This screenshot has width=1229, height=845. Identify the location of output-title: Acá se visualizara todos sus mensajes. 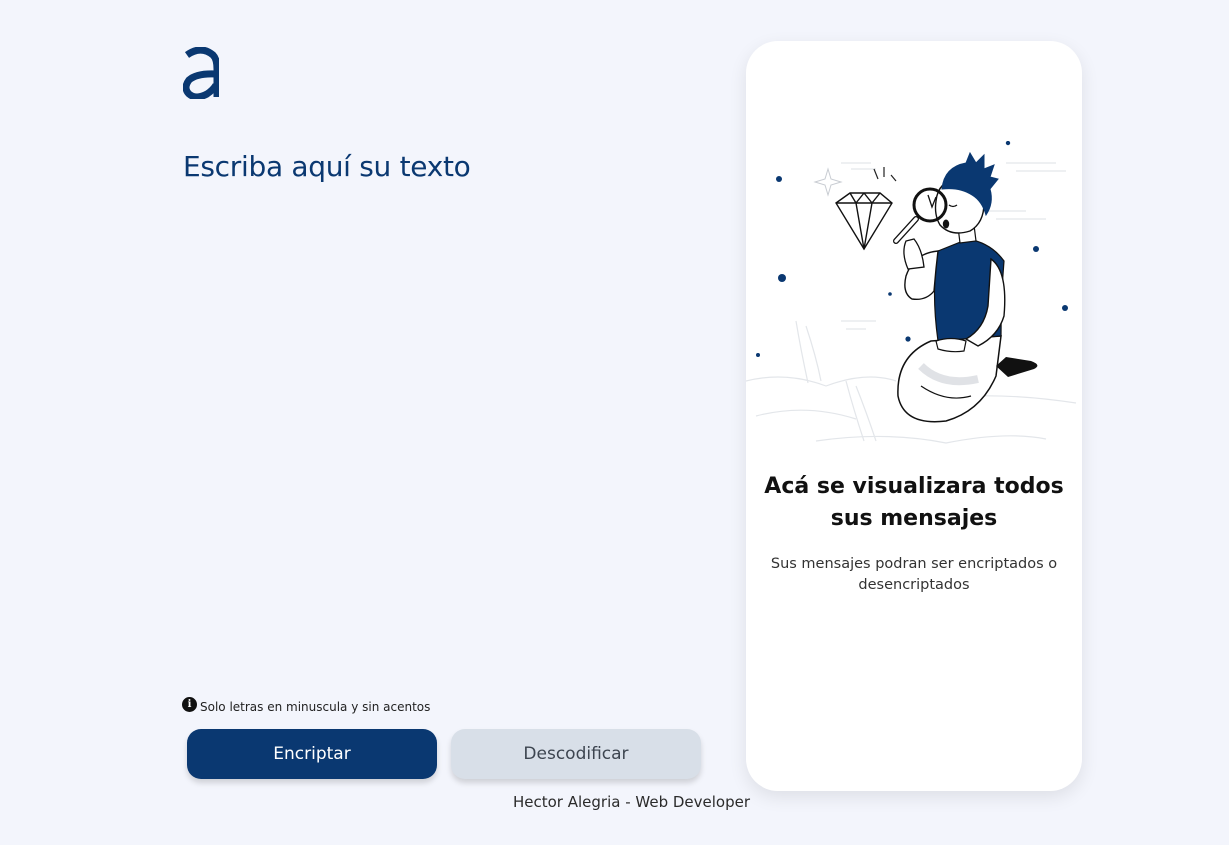
(914, 502).